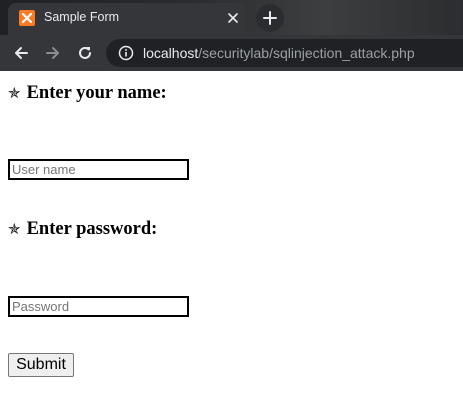 The image size is (463, 405). What do you see at coordinates (306, 53) in the screenshot?
I see `url-path: /securitylab/sqlinjection_attack.php` at bounding box center [306, 53].